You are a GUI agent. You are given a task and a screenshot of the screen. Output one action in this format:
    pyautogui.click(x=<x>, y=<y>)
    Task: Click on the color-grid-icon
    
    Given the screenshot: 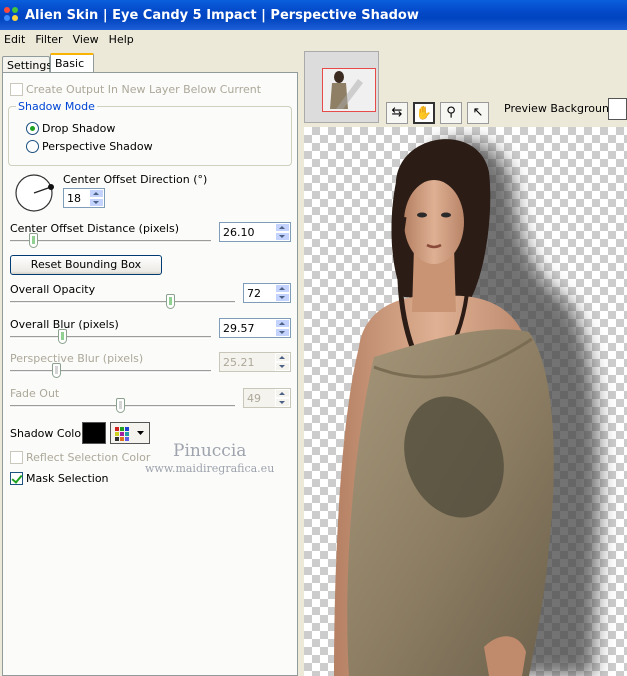 What is the action you would take?
    pyautogui.click(x=129, y=434)
    